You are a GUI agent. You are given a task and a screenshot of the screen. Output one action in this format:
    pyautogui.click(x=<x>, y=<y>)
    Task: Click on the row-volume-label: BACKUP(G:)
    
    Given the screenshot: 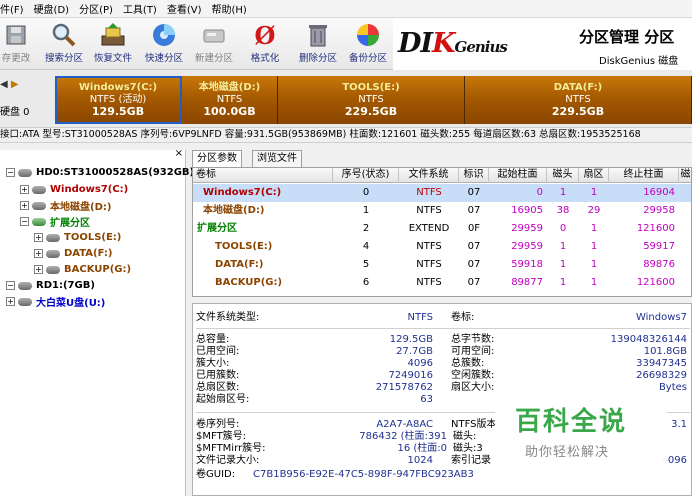 What is the action you would take?
    pyautogui.click(x=249, y=282)
    